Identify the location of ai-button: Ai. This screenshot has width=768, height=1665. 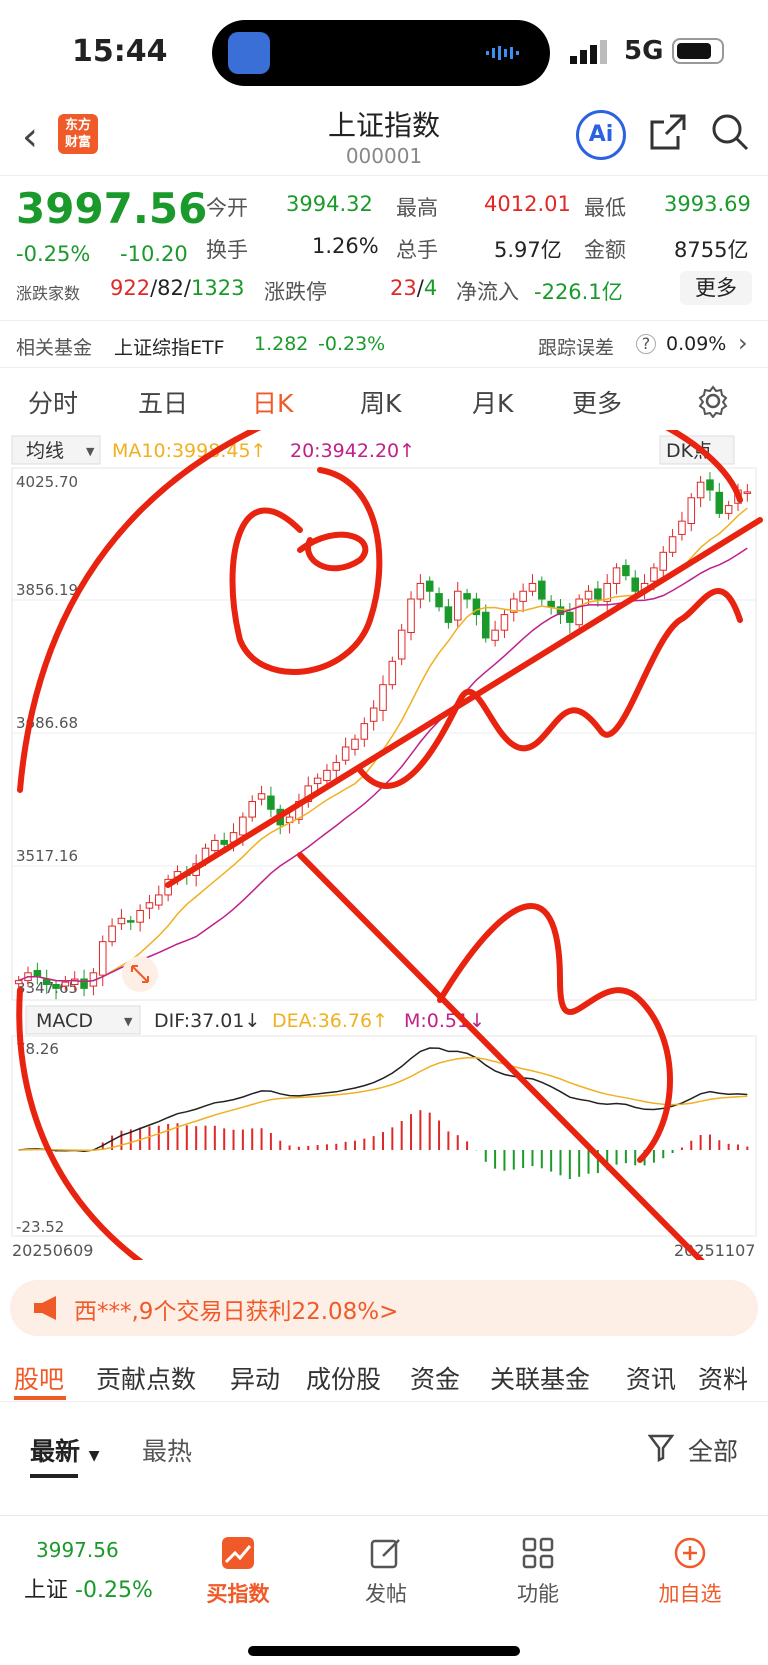
(601, 135).